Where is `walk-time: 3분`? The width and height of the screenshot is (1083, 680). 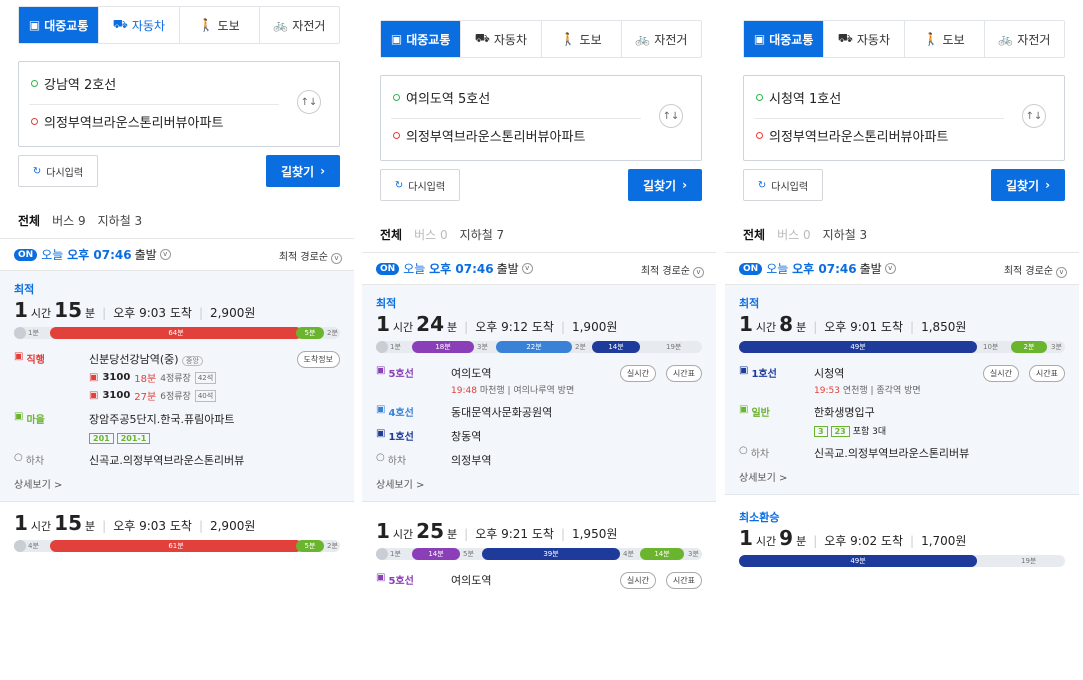
walk-time: 3분 is located at coordinates (482, 347).